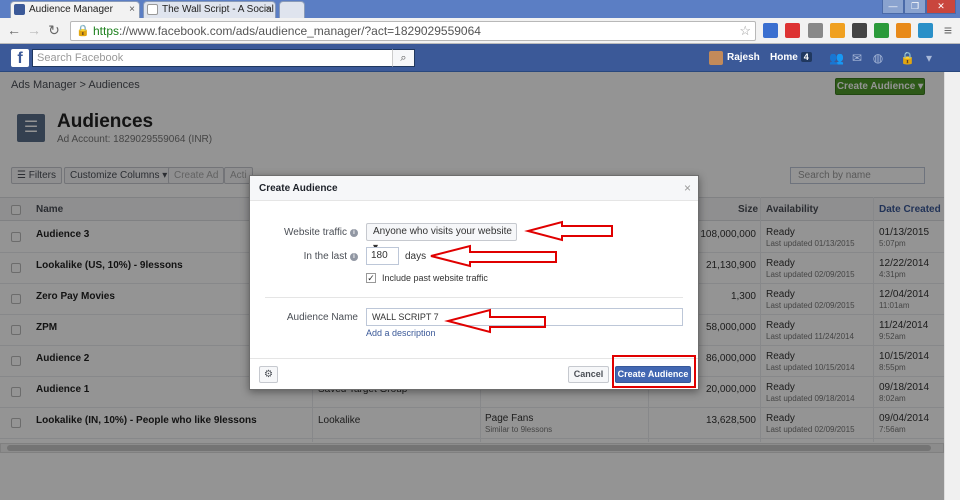 The image size is (960, 500). What do you see at coordinates (521, 277) in the screenshot?
I see `annotation-arrows` at bounding box center [521, 277].